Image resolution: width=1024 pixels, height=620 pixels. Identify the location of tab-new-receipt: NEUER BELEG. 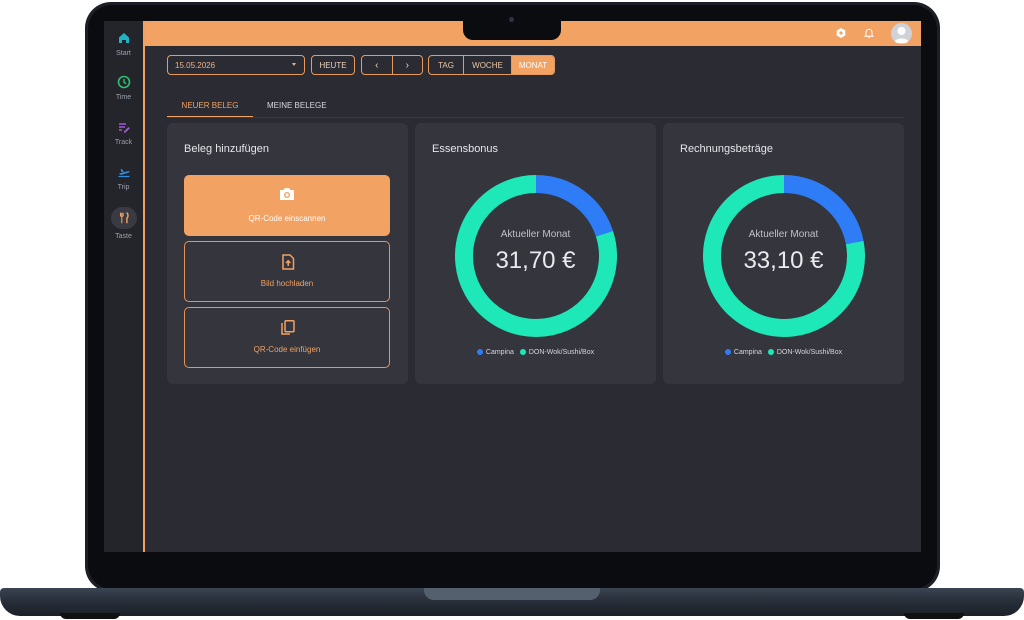
(210, 109).